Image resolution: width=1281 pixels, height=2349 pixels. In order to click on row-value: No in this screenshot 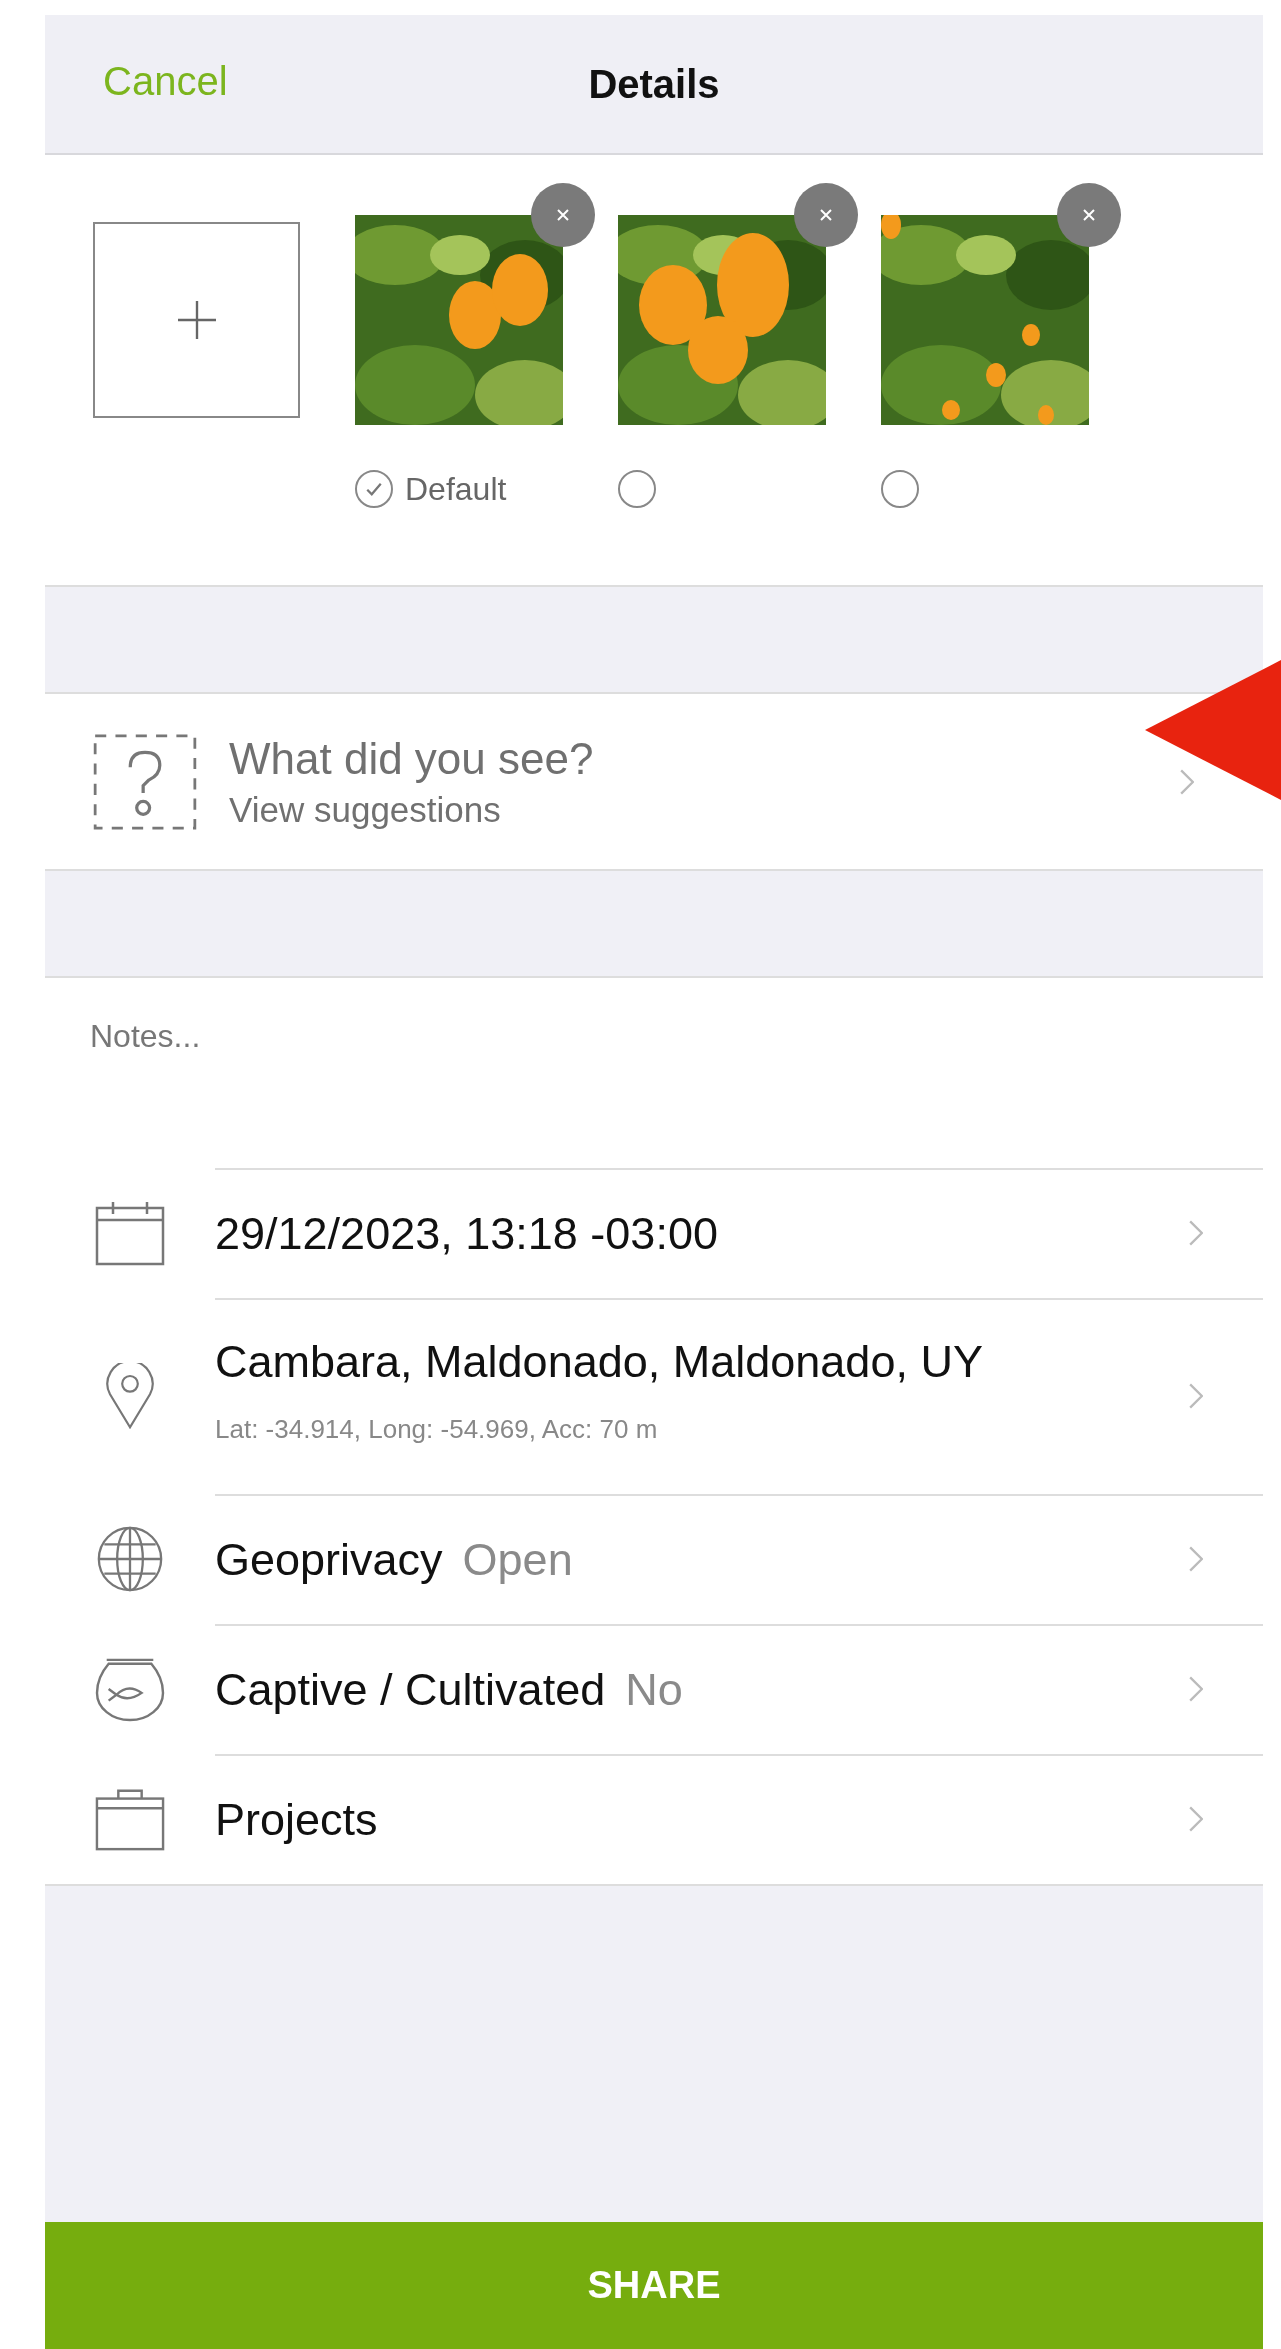, I will do `click(654, 1690)`.